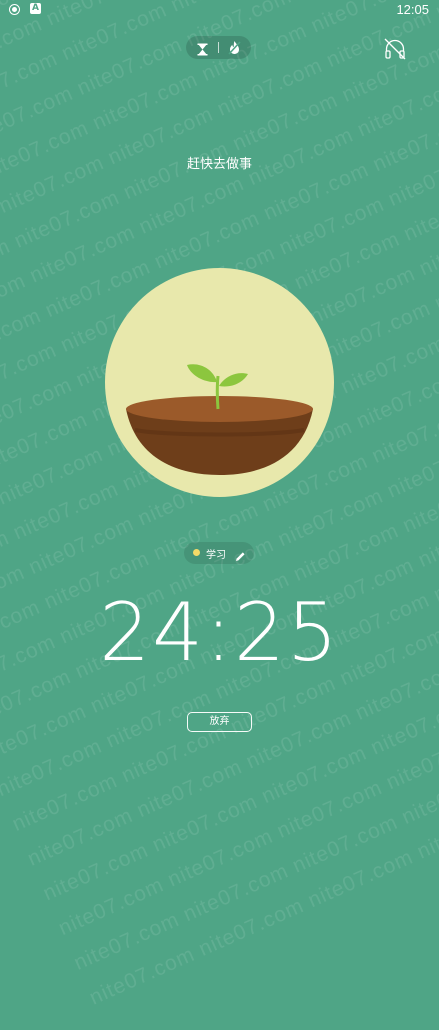 This screenshot has height=1030, width=439. I want to click on tag-label: 学习, so click(216, 555).